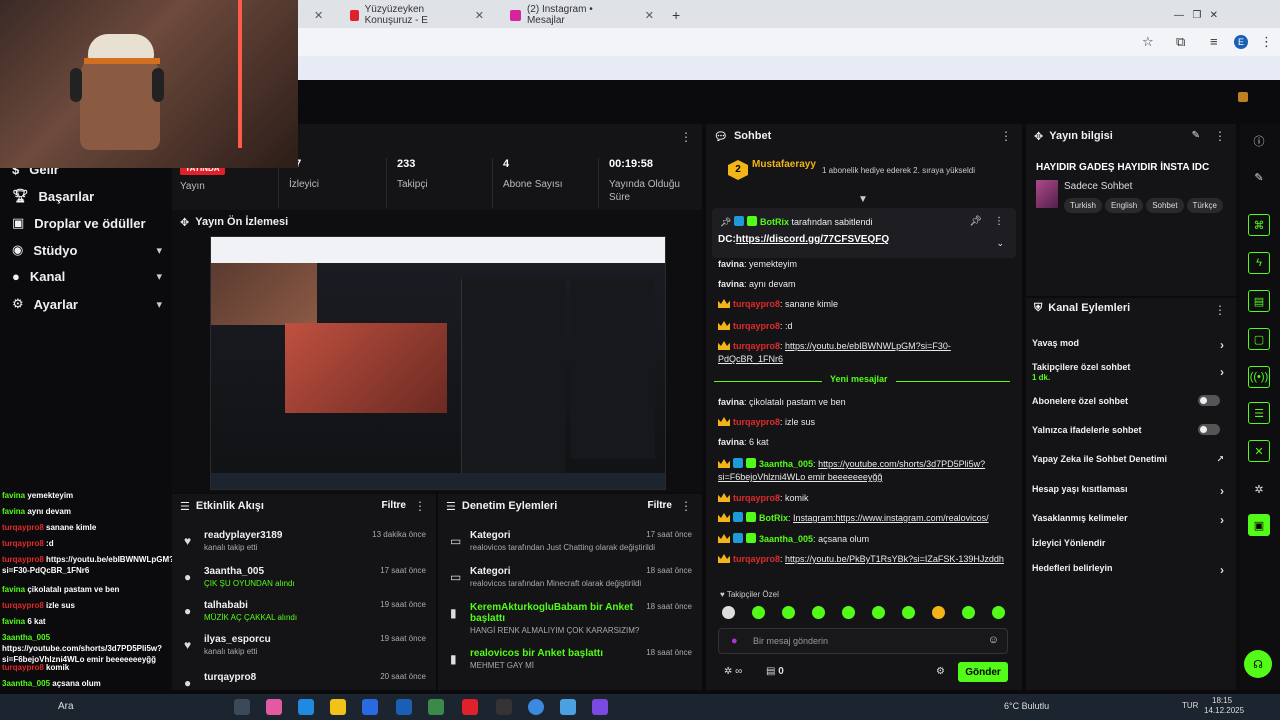 This screenshot has width=1280, height=720. Describe the element at coordinates (863, 442) in the screenshot. I see `chat-message: favina: 6 kat` at that location.